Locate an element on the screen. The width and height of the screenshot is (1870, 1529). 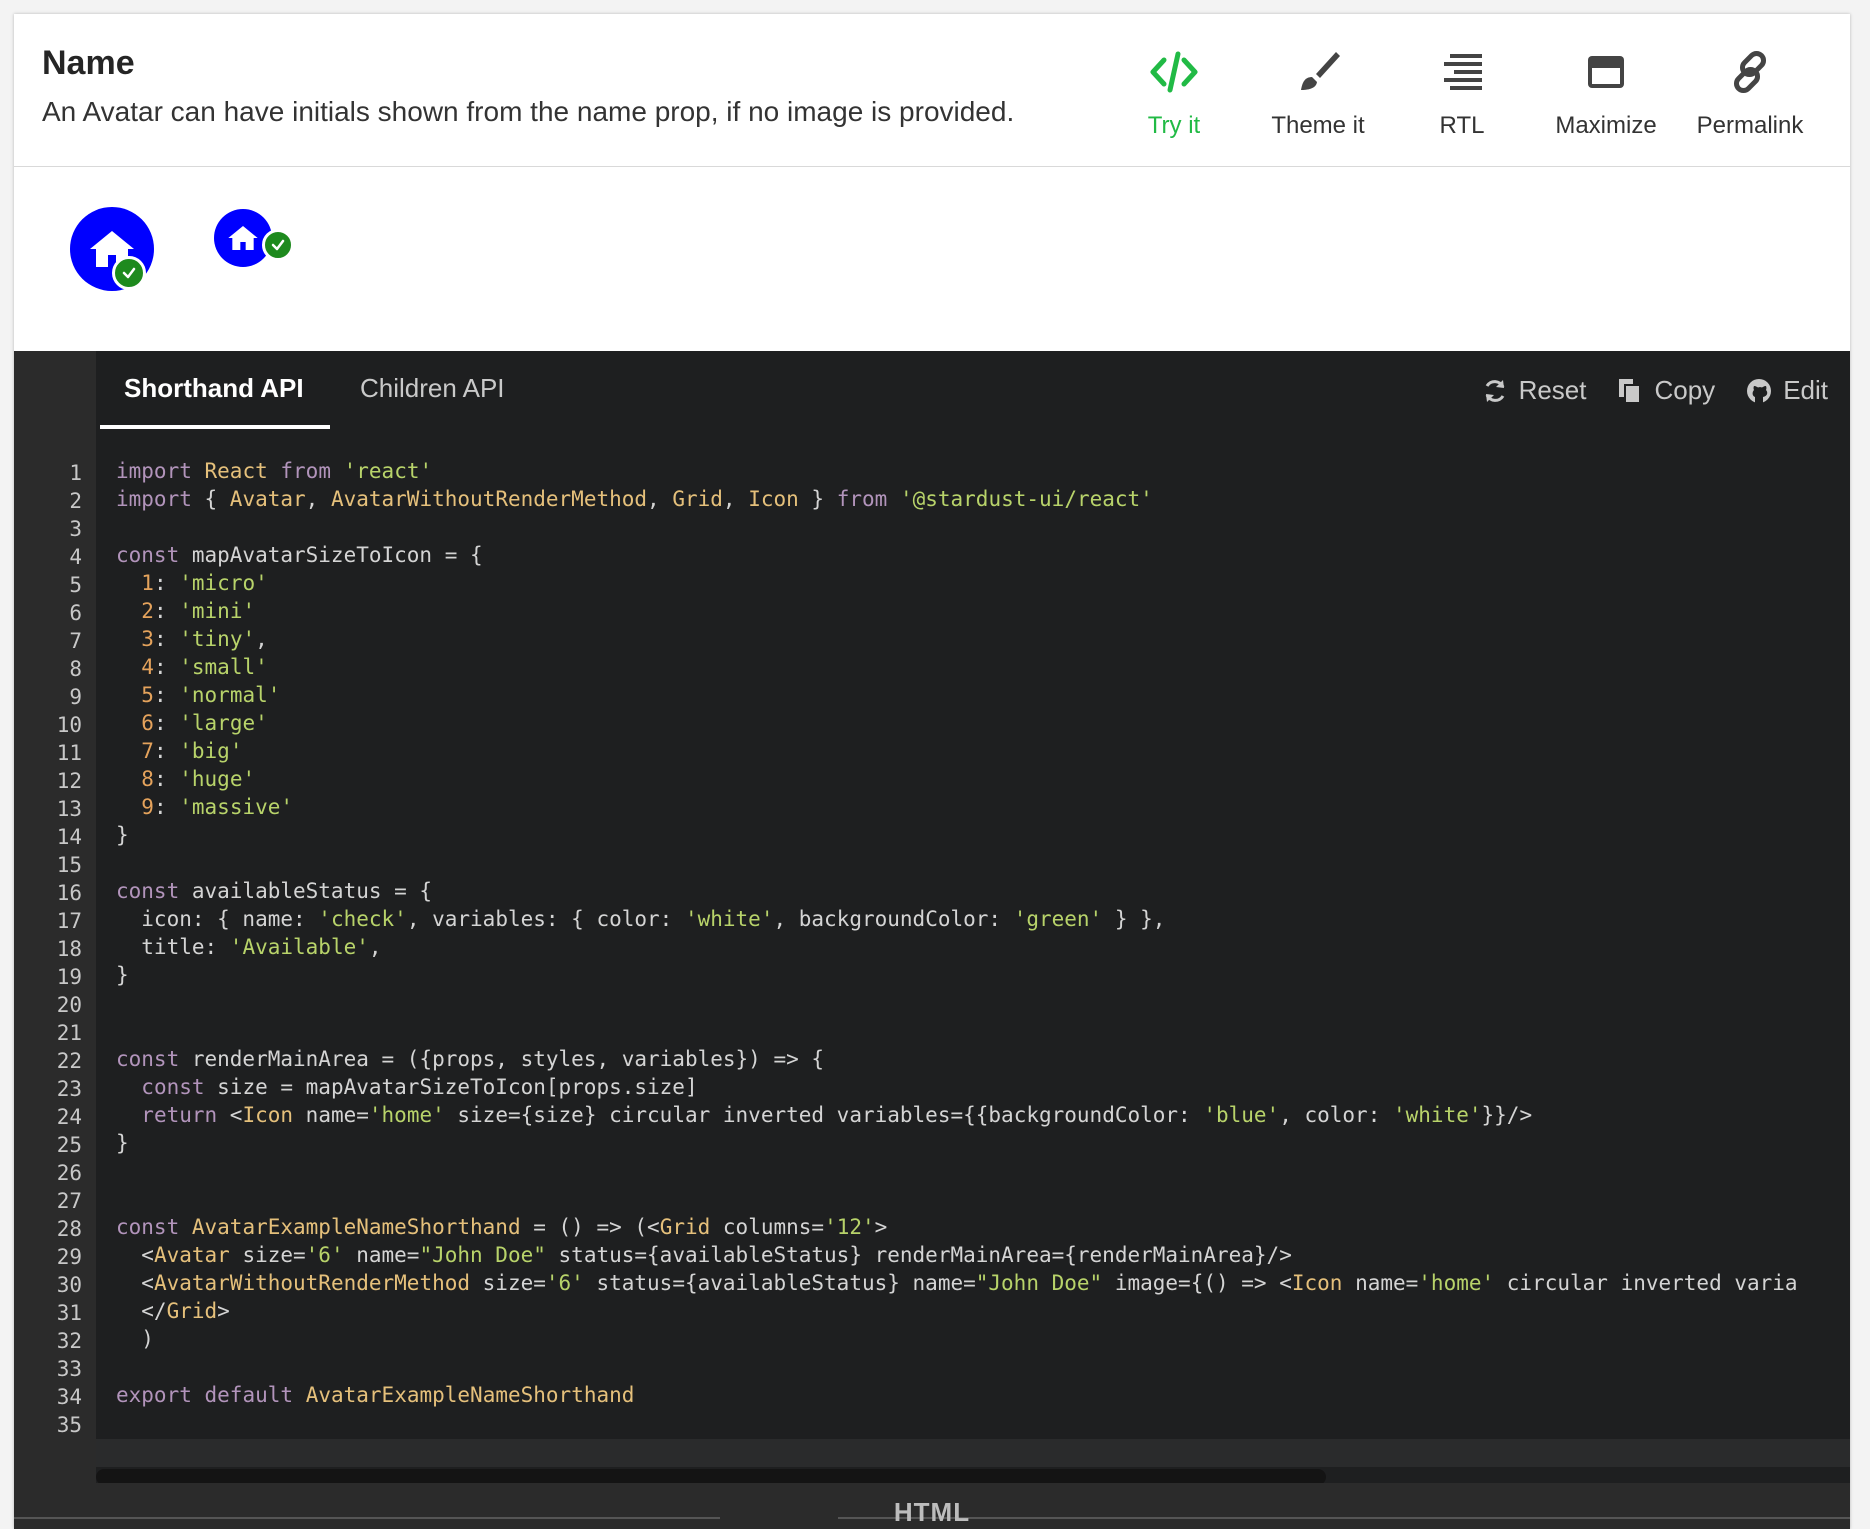
edit-button: Edit is located at coordinates (1786, 390).